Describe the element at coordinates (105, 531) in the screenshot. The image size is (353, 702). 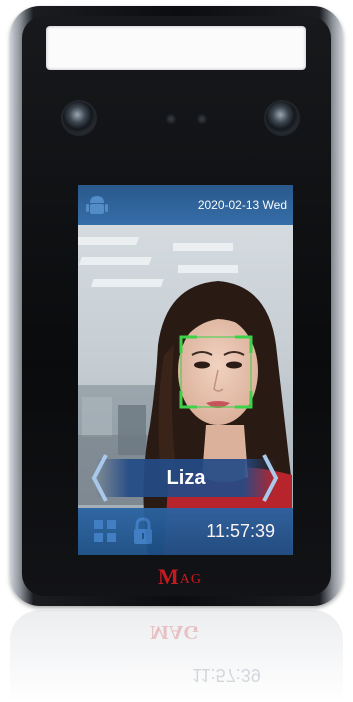
I see `grid-icon` at that location.